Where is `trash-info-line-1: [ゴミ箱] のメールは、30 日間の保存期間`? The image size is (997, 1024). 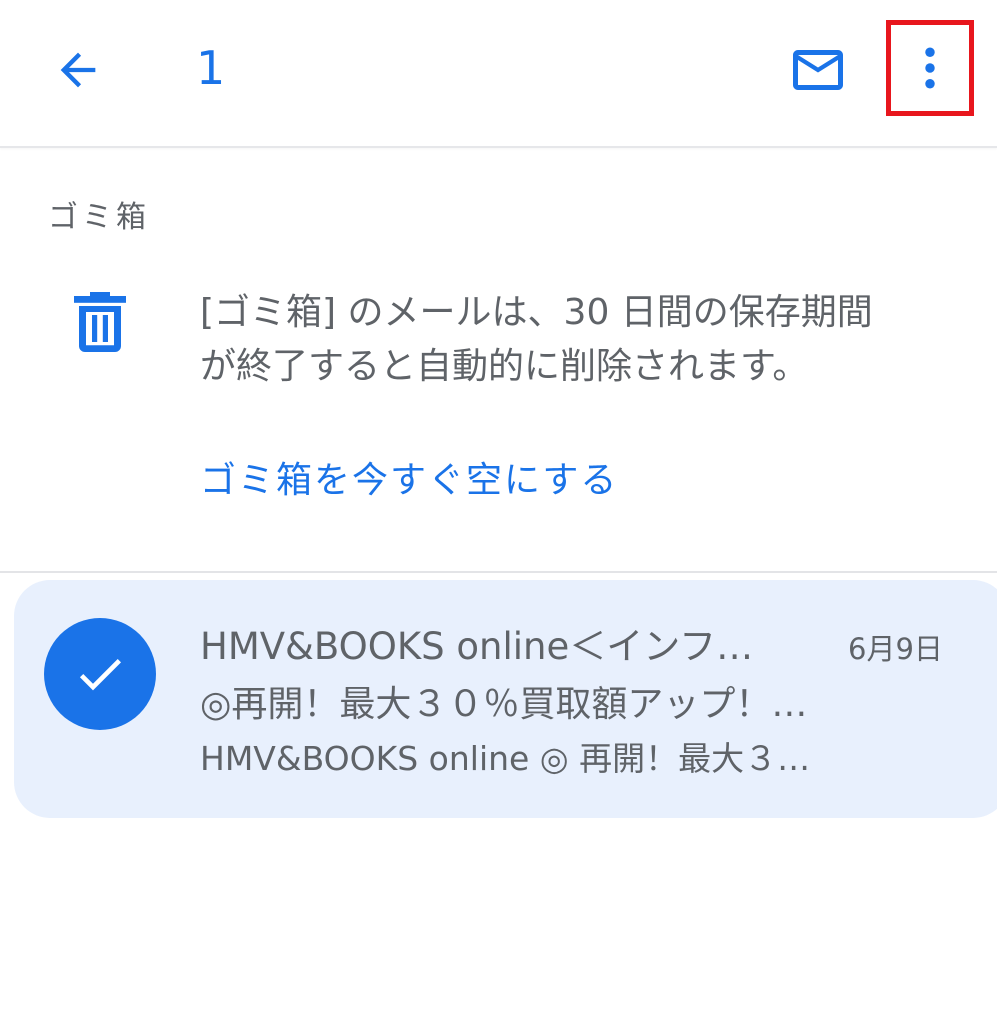 trash-info-line-1: [ゴミ箱] のメールは、30 日間の保存期間 is located at coordinates (536, 312).